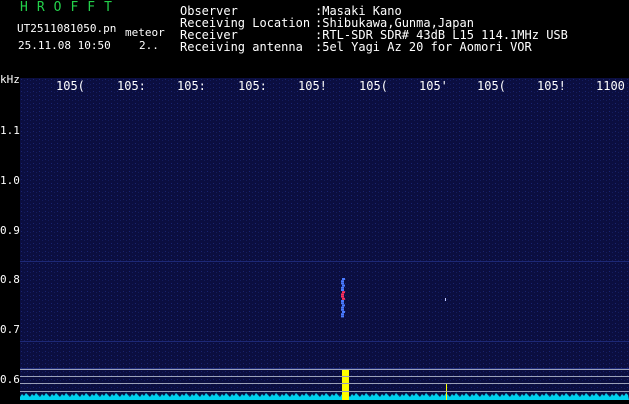  I want to click on info-value-antenna: :5el Yagi Az 20 for Aomori VOR, so click(423, 47).